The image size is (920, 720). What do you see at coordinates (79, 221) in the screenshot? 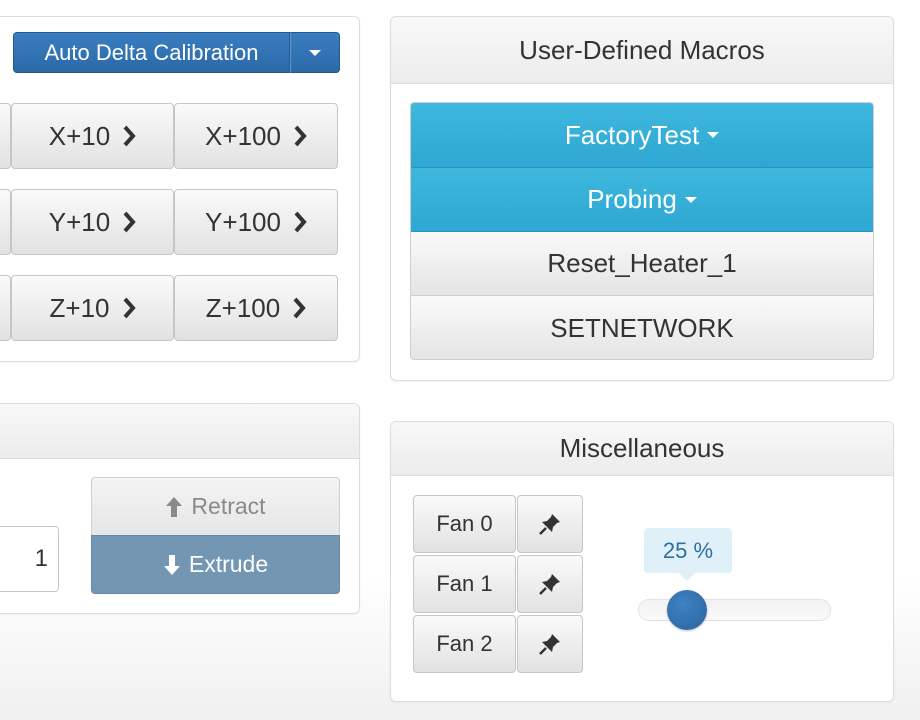
I see `y-plus-10-label: Y+10` at bounding box center [79, 221].